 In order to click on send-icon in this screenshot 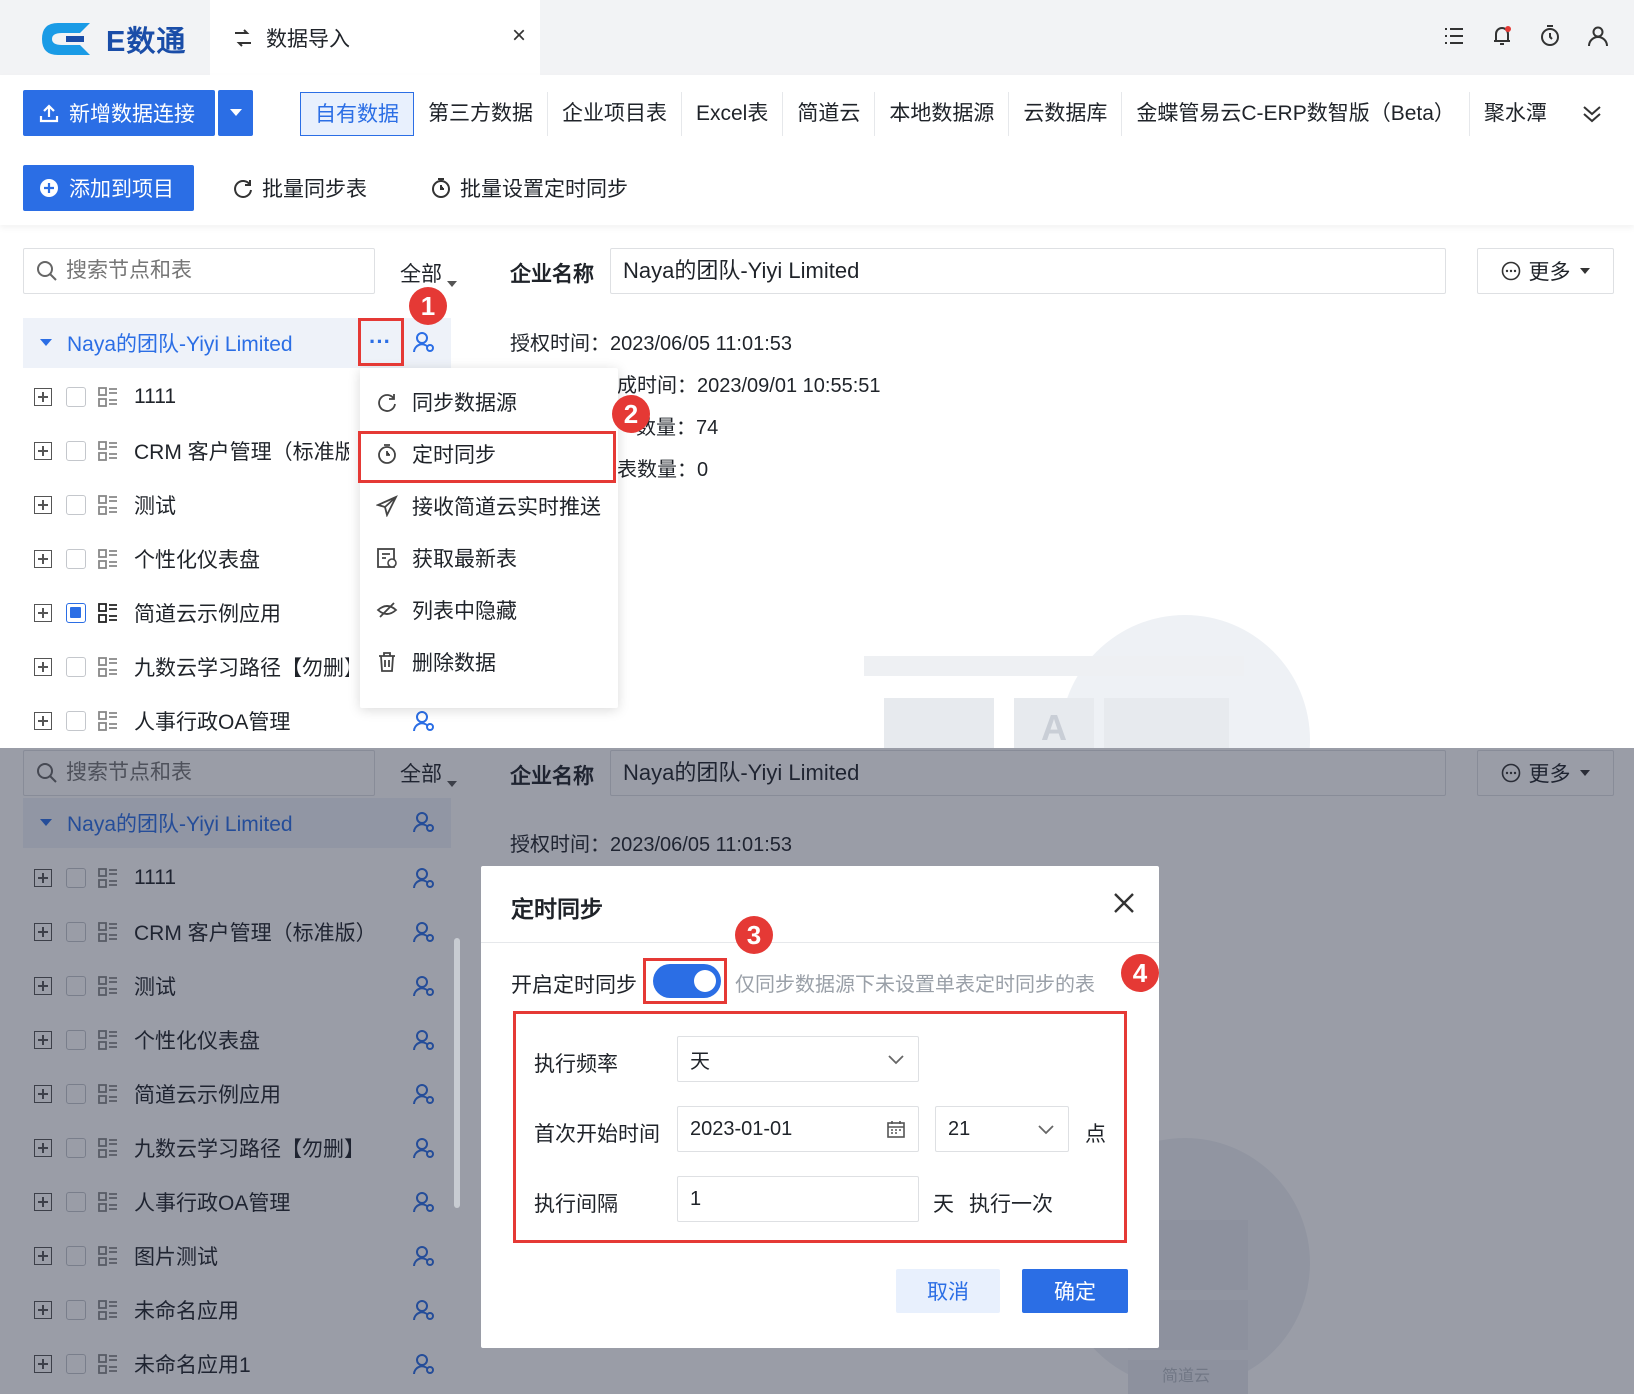, I will do `click(387, 506)`.